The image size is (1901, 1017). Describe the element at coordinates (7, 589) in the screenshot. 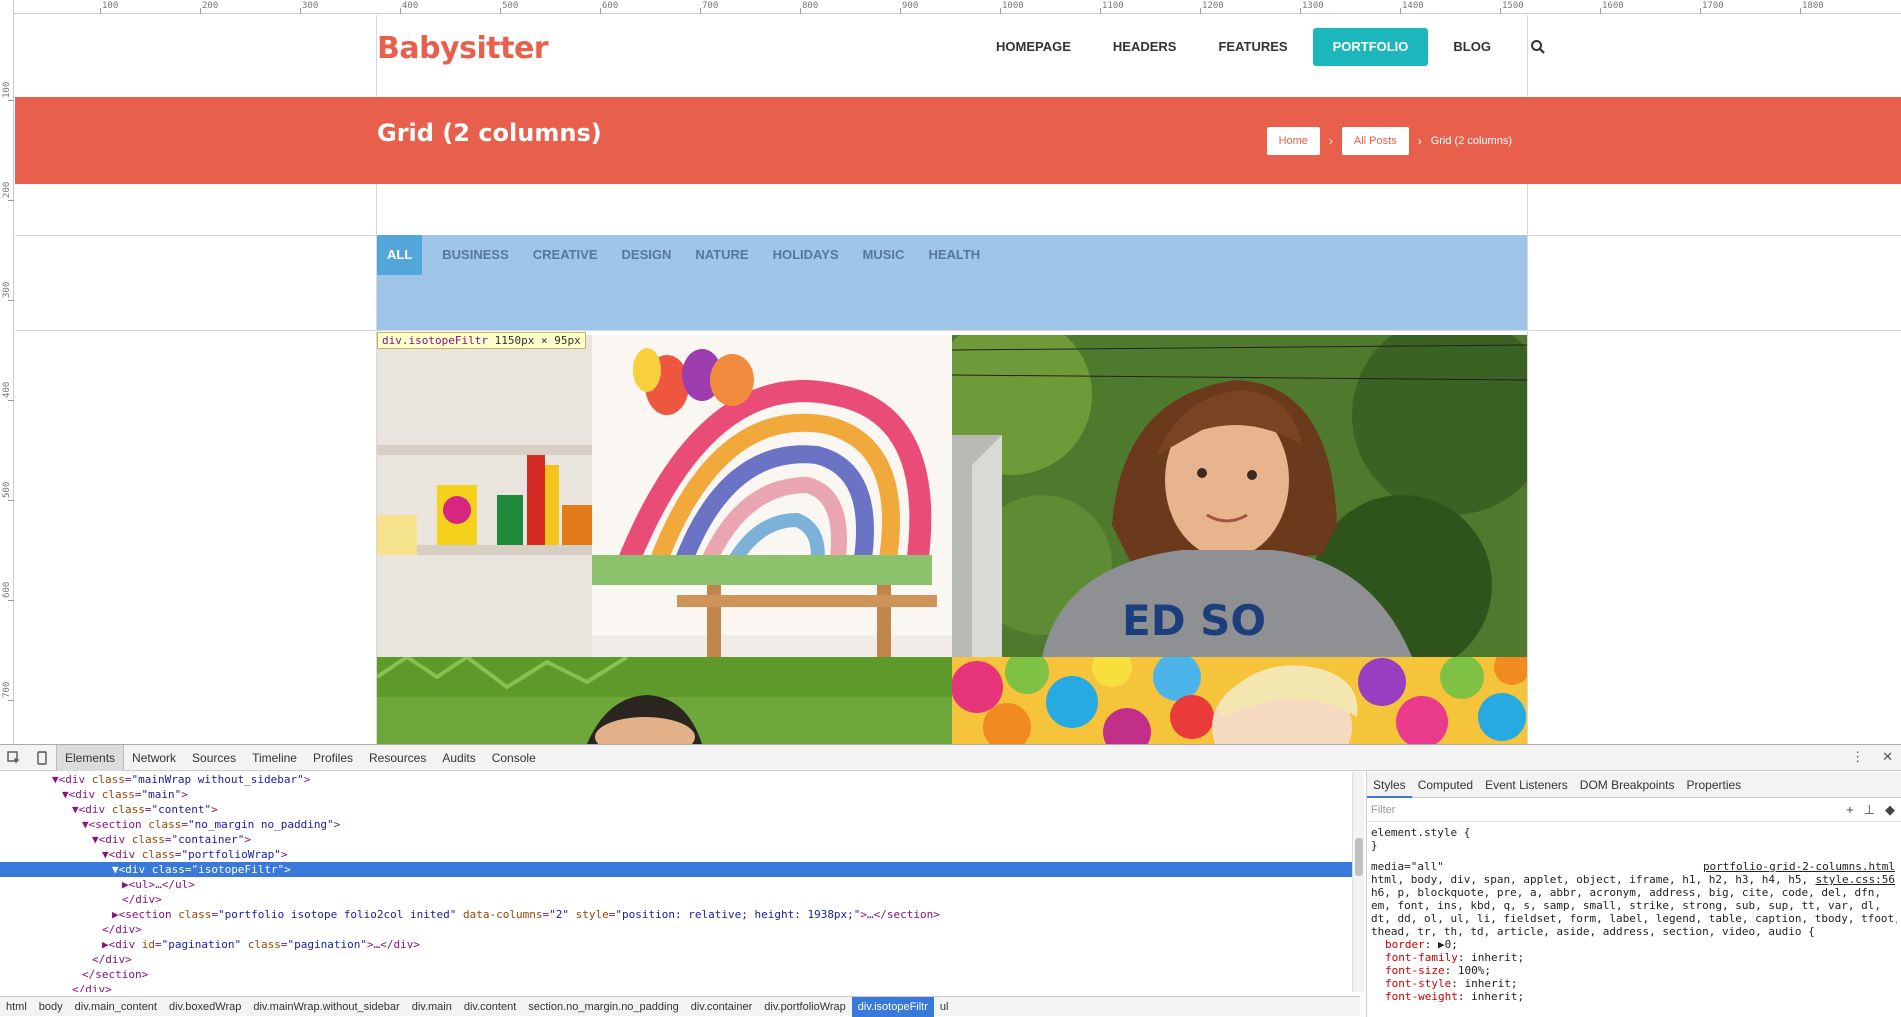

I see `ruler-label: 600` at that location.